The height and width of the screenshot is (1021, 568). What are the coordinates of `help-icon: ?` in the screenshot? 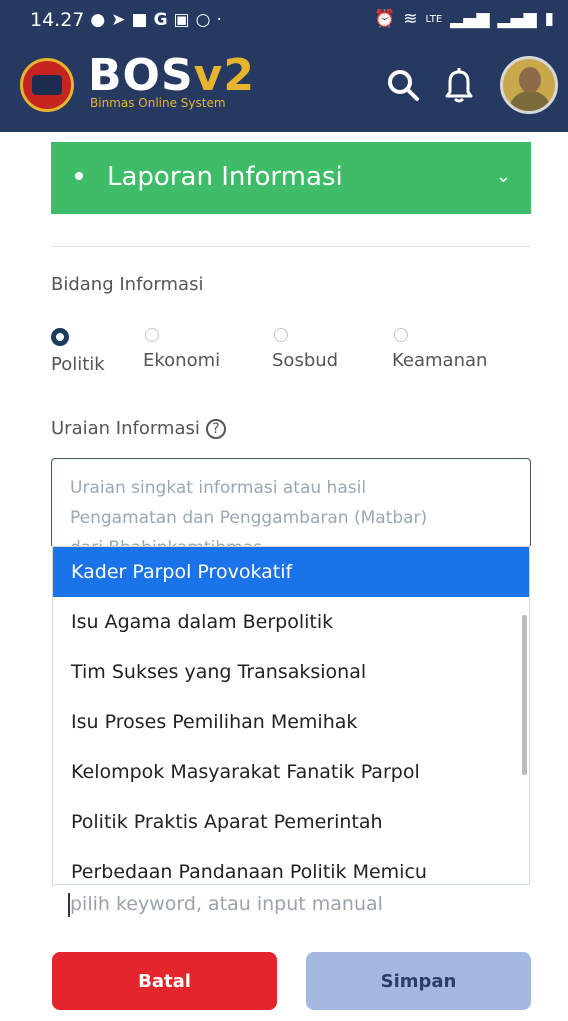 It's located at (215, 429).